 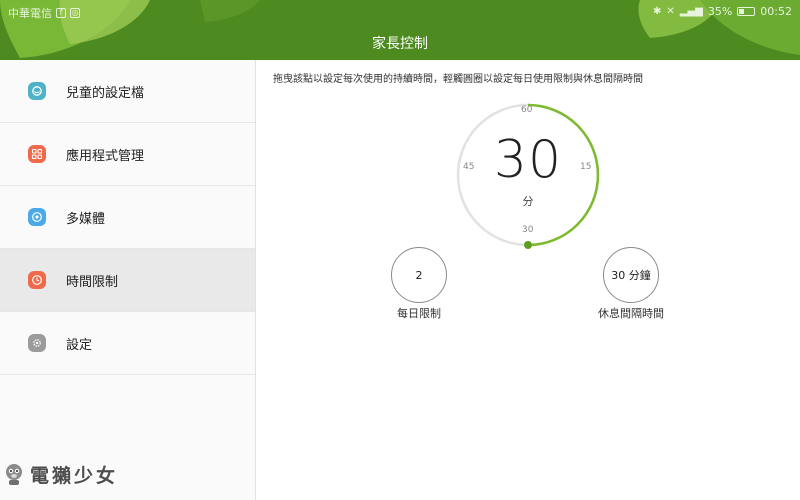 I want to click on watermark: 電獺少女, so click(x=63, y=474).